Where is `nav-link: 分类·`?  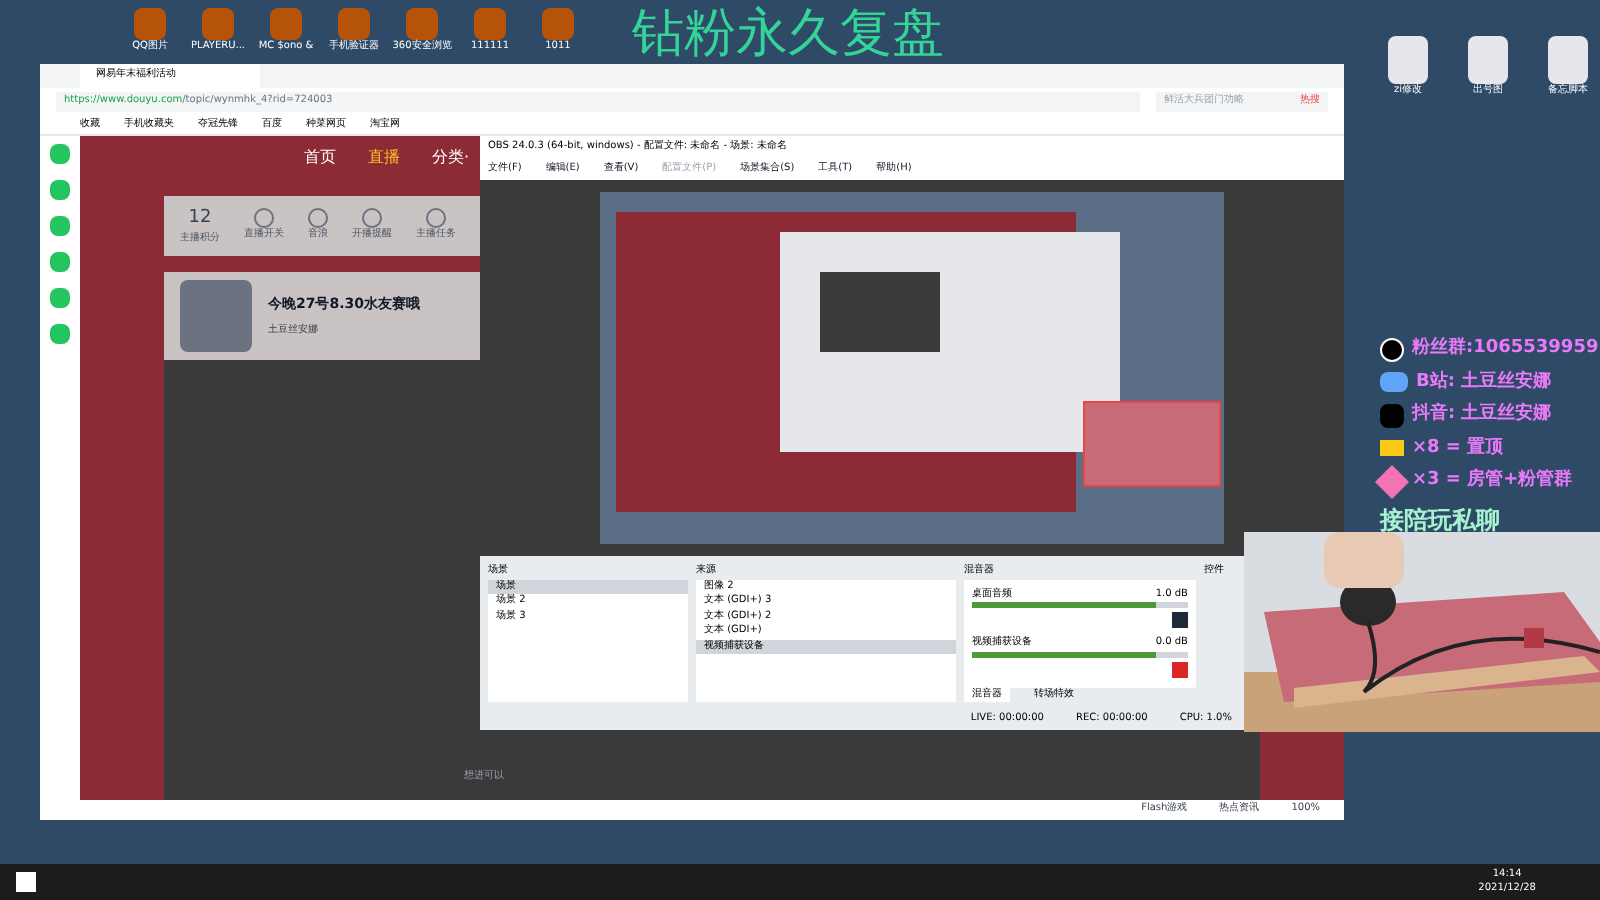
nav-link: 分类· is located at coordinates (451, 158).